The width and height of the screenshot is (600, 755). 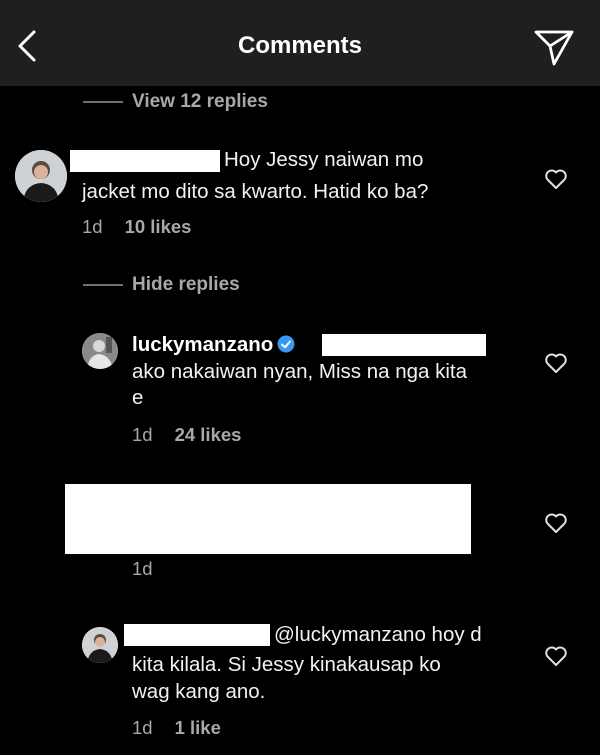 What do you see at coordinates (186, 285) in the screenshot?
I see `hide-replies-link: Hide replies` at bounding box center [186, 285].